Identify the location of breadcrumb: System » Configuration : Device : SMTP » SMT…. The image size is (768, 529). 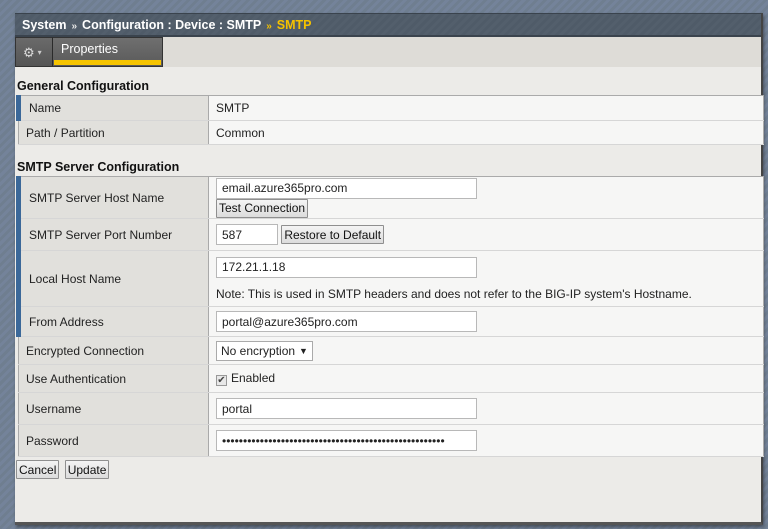
(388, 25).